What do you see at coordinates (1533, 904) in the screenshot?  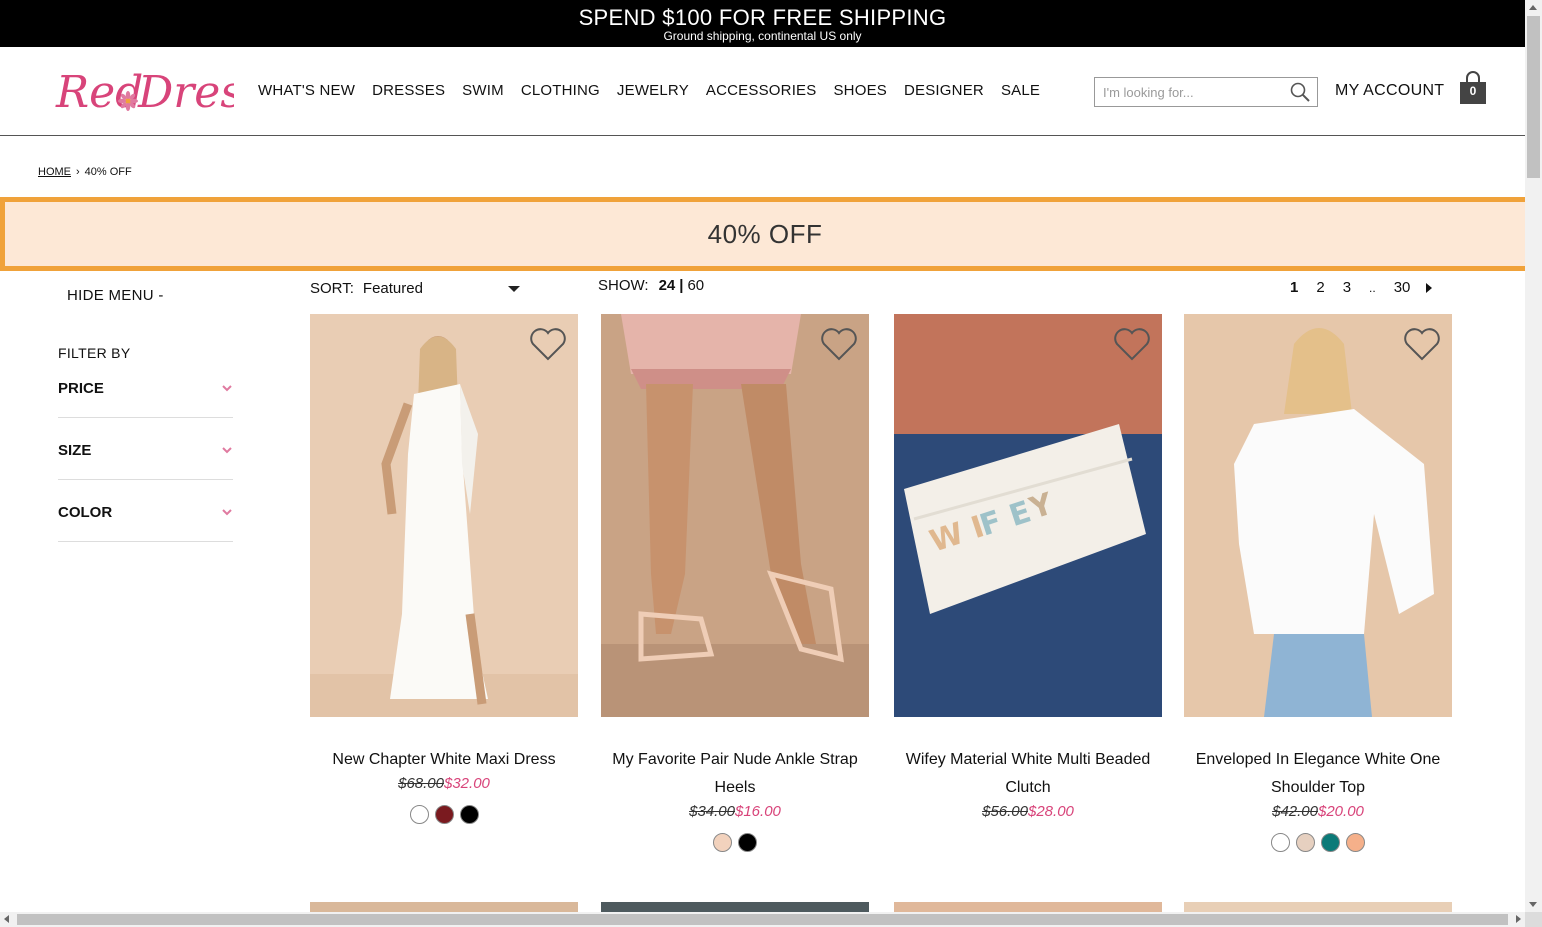 I see `scroll-down-icon` at bounding box center [1533, 904].